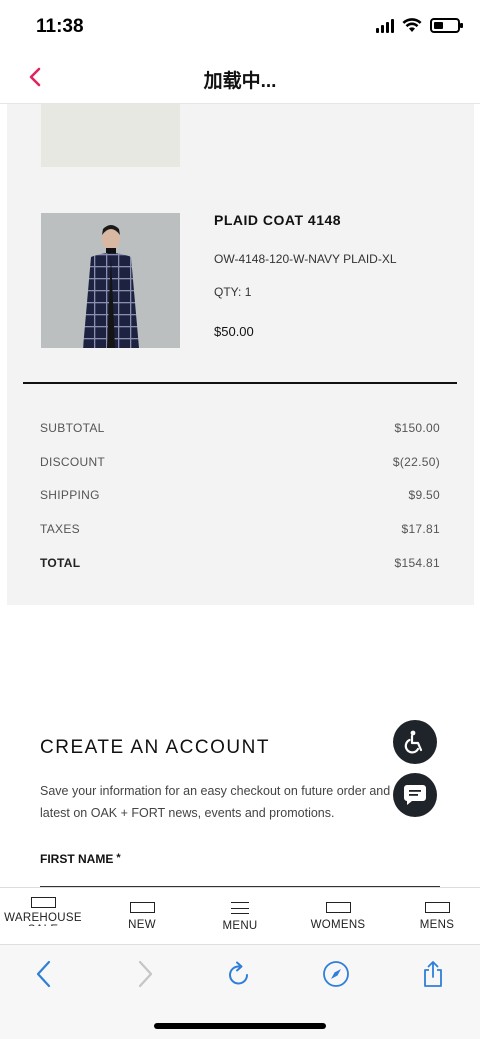  What do you see at coordinates (278, 220) in the screenshot?
I see `product-name: PLAID COAT 4148` at bounding box center [278, 220].